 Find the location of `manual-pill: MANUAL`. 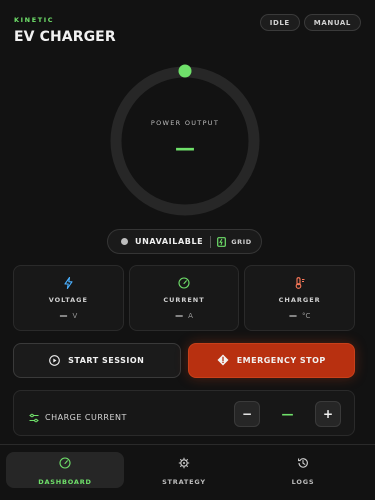

manual-pill: MANUAL is located at coordinates (332, 22).